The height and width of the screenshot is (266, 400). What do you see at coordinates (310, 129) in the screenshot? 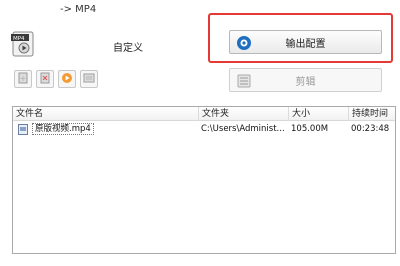
I see `file-size-cell: 105.00M` at bounding box center [310, 129].